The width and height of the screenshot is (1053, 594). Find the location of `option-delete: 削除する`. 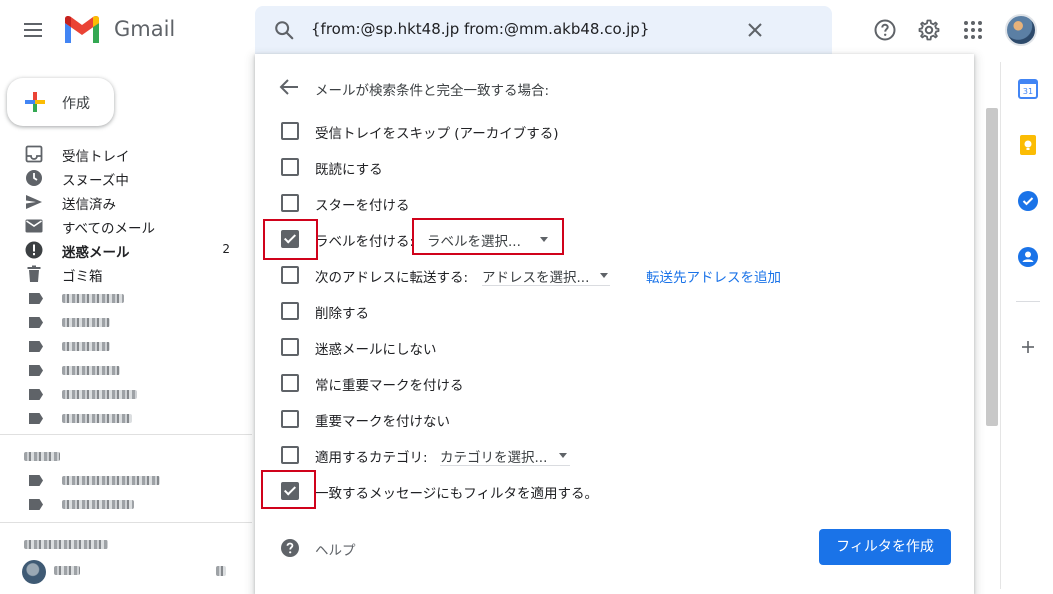

option-delete: 削除する is located at coordinates (605, 311).